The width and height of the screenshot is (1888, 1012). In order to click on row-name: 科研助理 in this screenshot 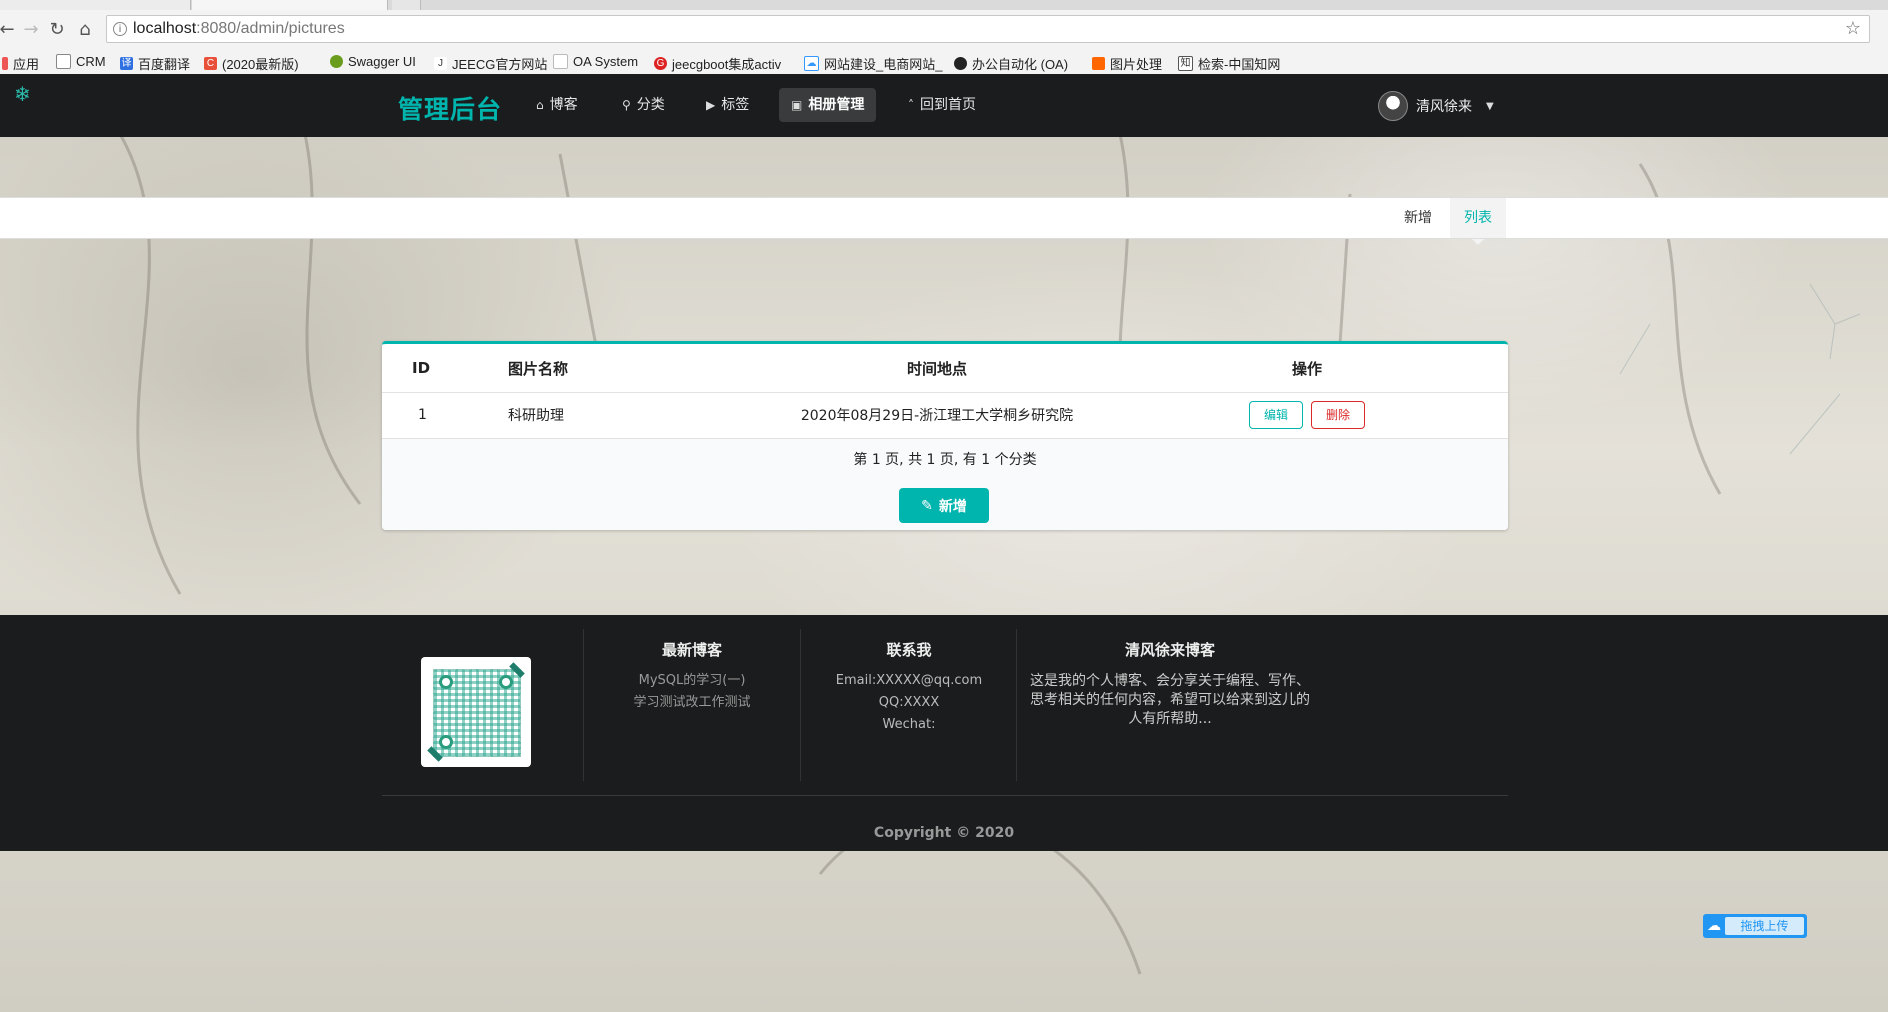, I will do `click(536, 416)`.